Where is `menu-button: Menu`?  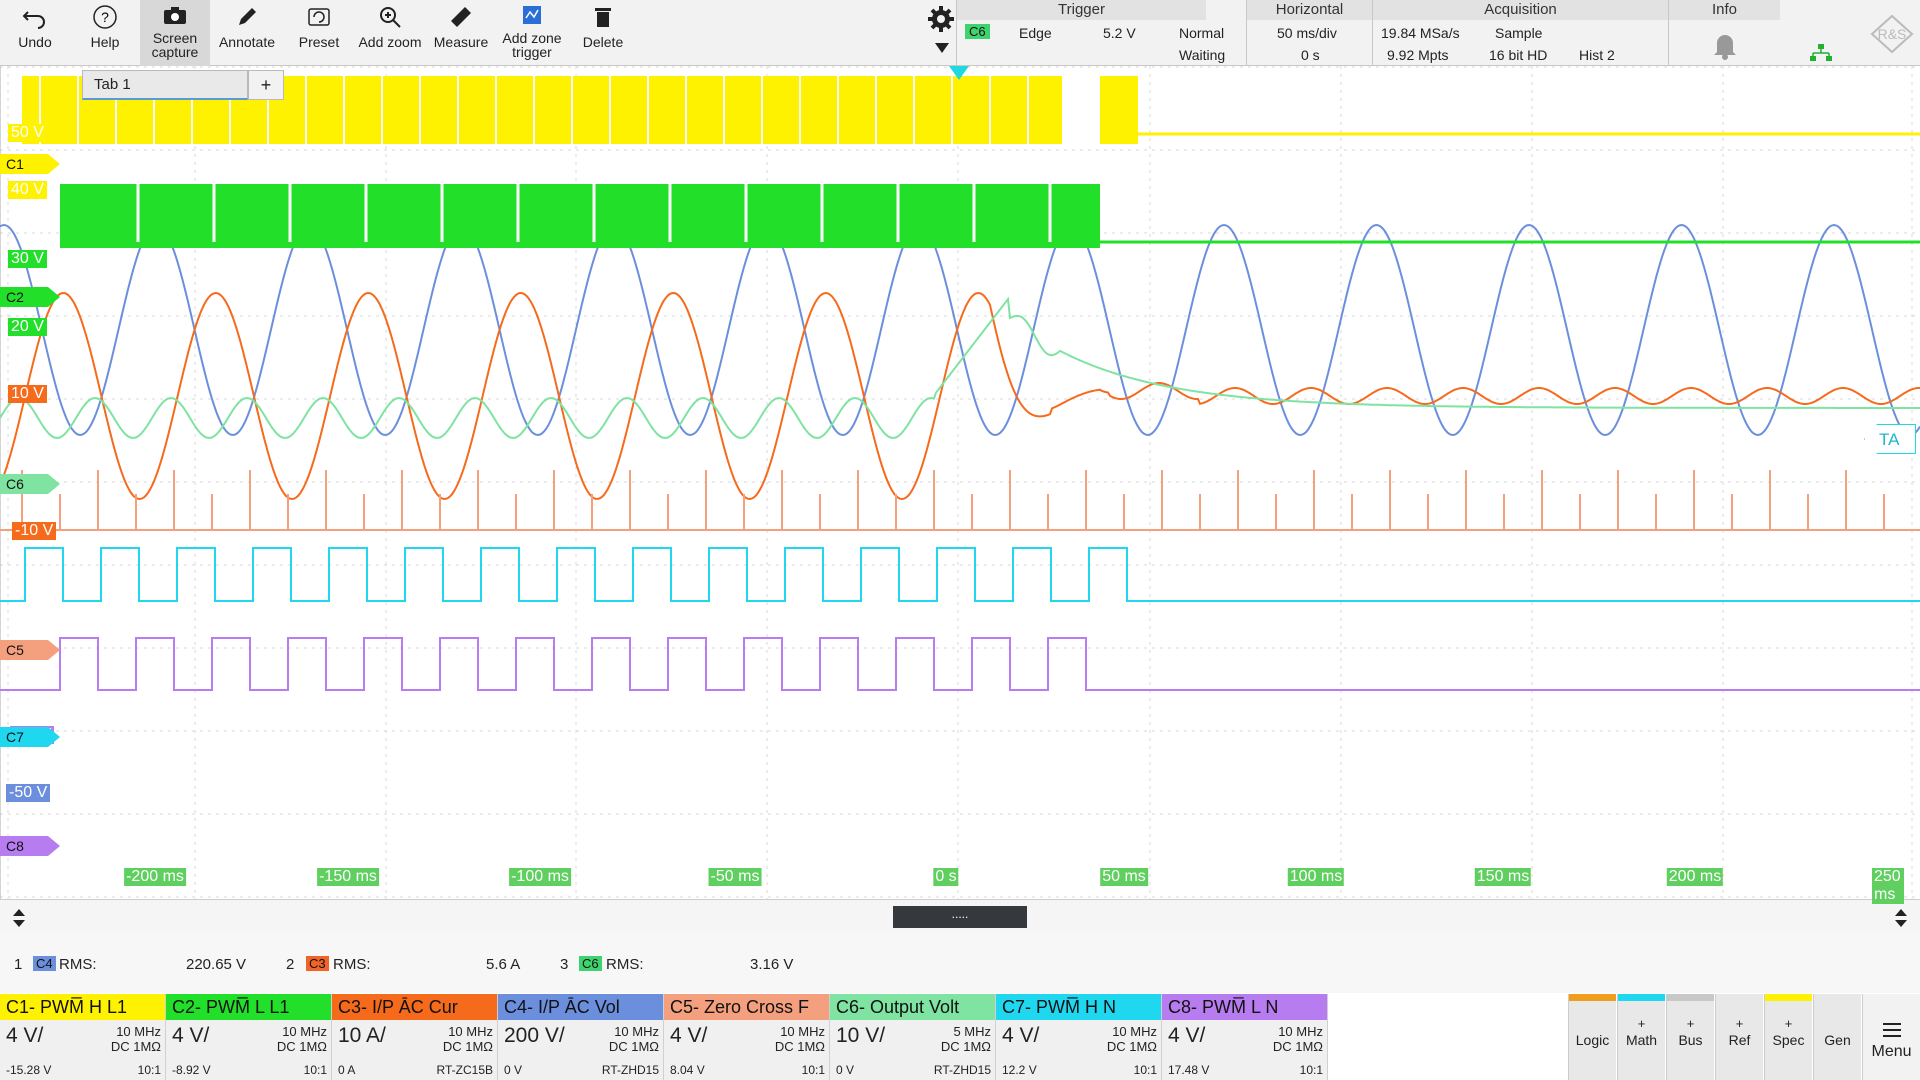 menu-button: Menu is located at coordinates (1891, 1037).